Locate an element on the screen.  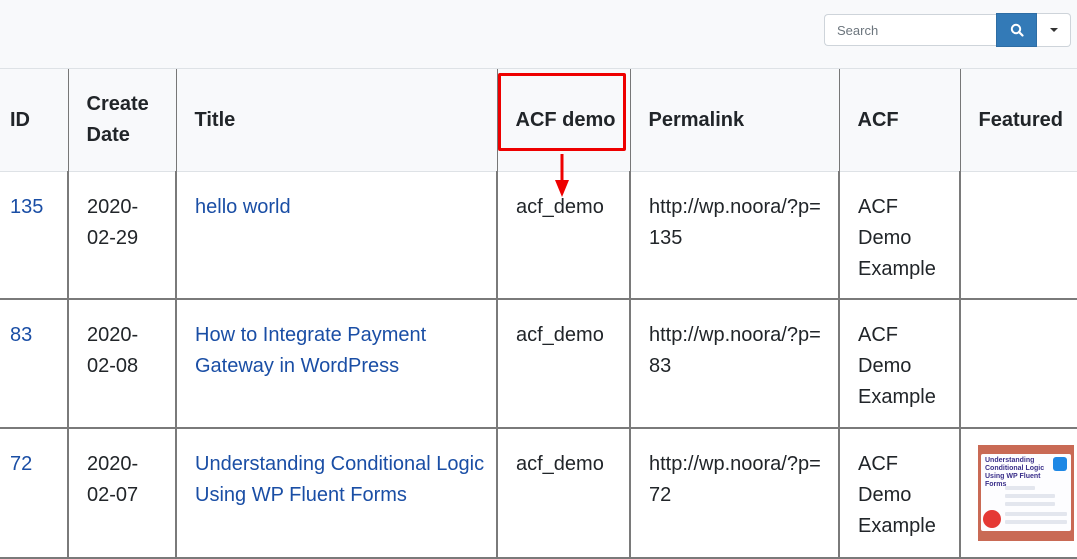
post-title-link: hello world is located at coordinates (243, 207).